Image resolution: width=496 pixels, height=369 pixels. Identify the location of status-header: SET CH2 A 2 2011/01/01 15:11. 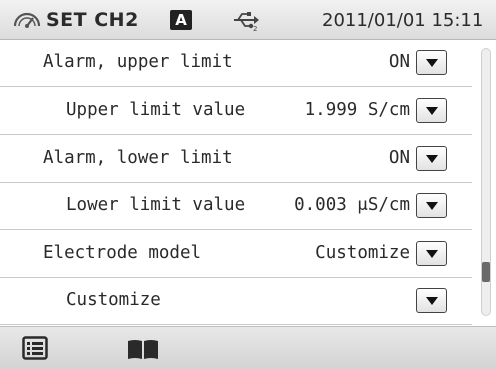
(248, 20).